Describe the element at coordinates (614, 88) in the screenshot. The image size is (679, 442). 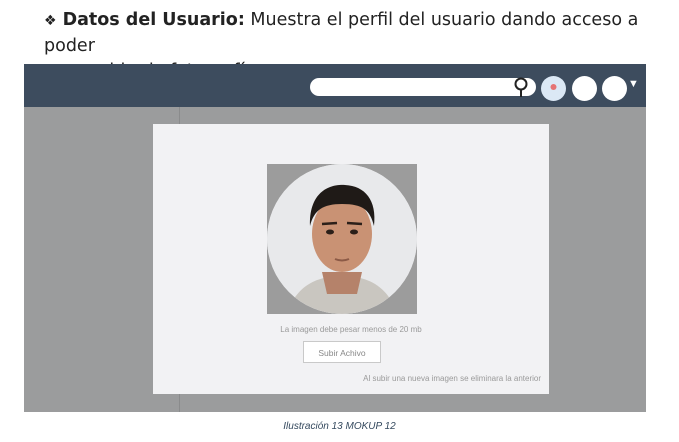
I see `menu-avatar-icon` at that location.